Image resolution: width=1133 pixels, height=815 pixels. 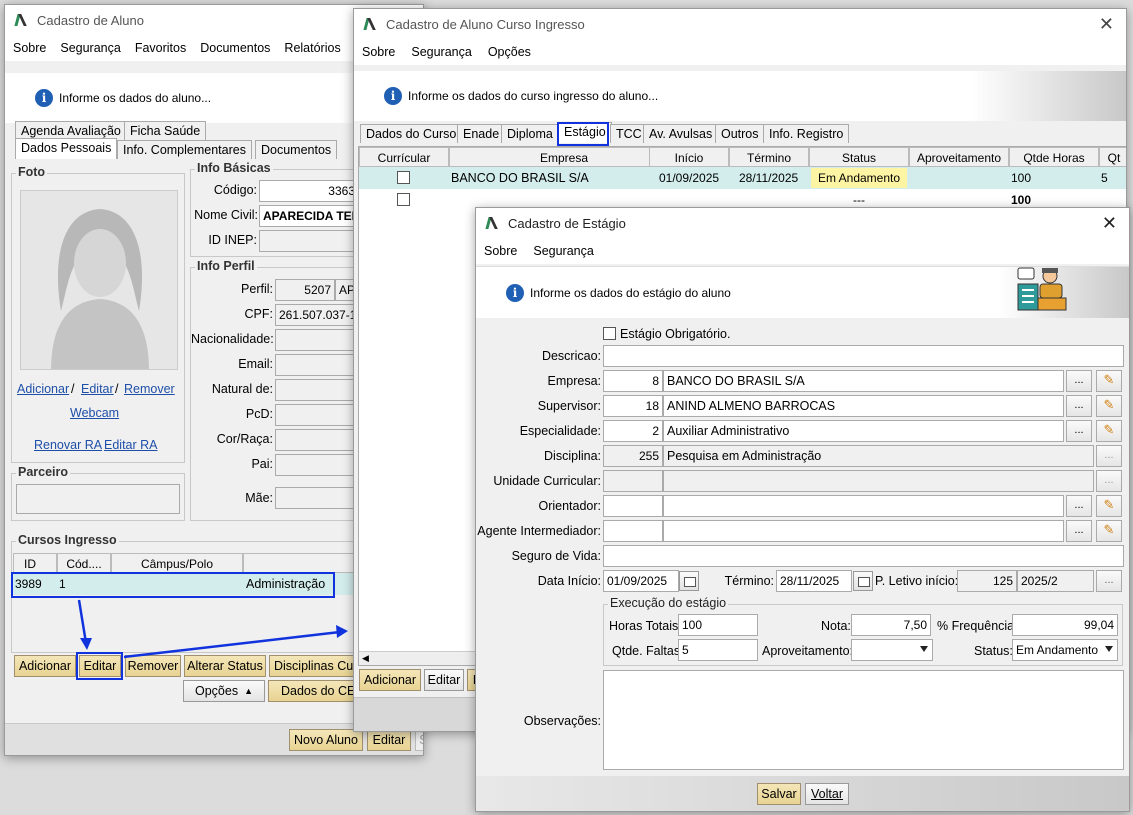 I want to click on pletivo-id-input: 125, so click(x=987, y=581).